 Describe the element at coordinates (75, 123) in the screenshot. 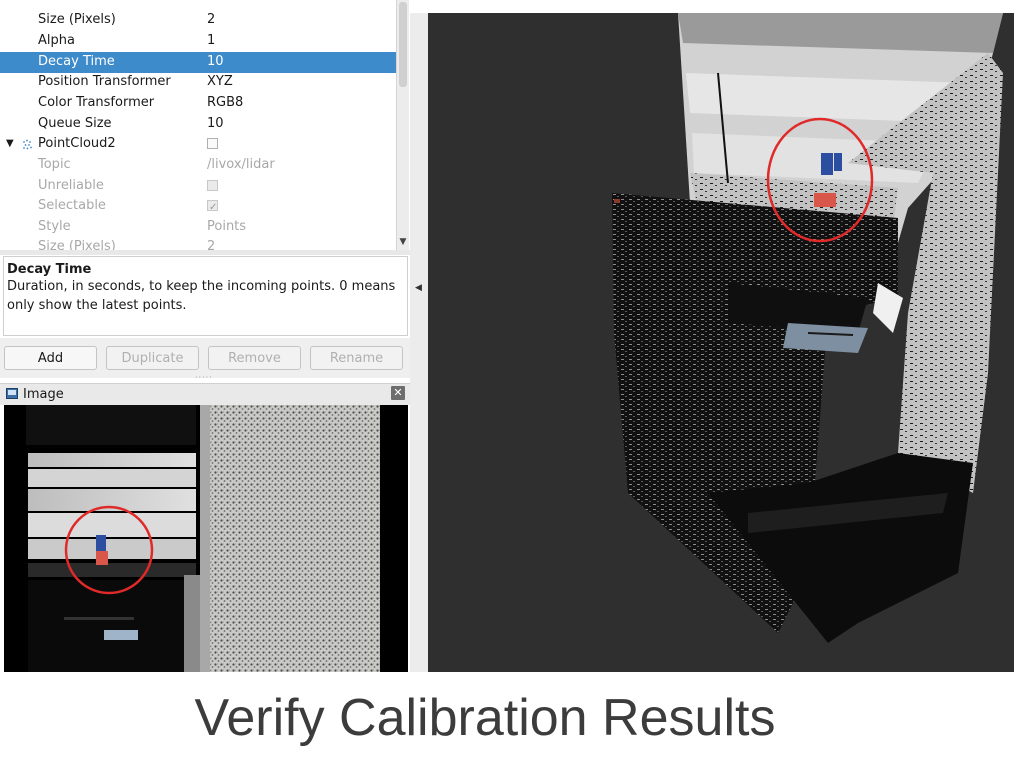

I see `property-label: Queue Size` at that location.